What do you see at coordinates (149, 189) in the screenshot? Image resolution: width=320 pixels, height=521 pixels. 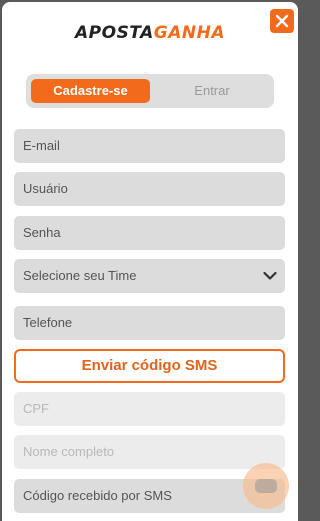 I see `username-field: Usuário` at bounding box center [149, 189].